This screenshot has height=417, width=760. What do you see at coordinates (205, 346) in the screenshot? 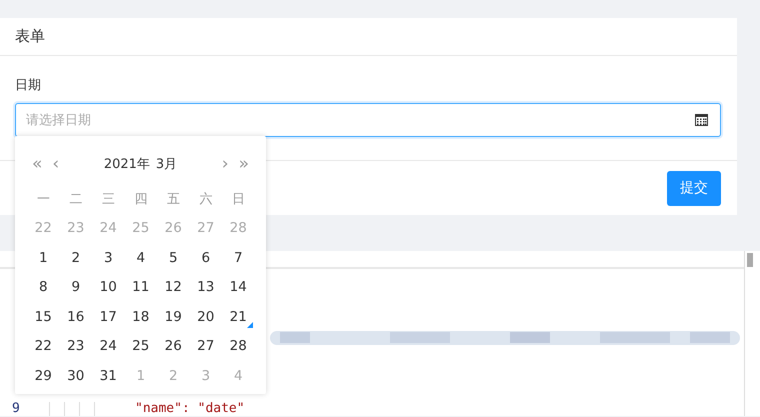
I see `day-cell: 27` at bounding box center [205, 346].